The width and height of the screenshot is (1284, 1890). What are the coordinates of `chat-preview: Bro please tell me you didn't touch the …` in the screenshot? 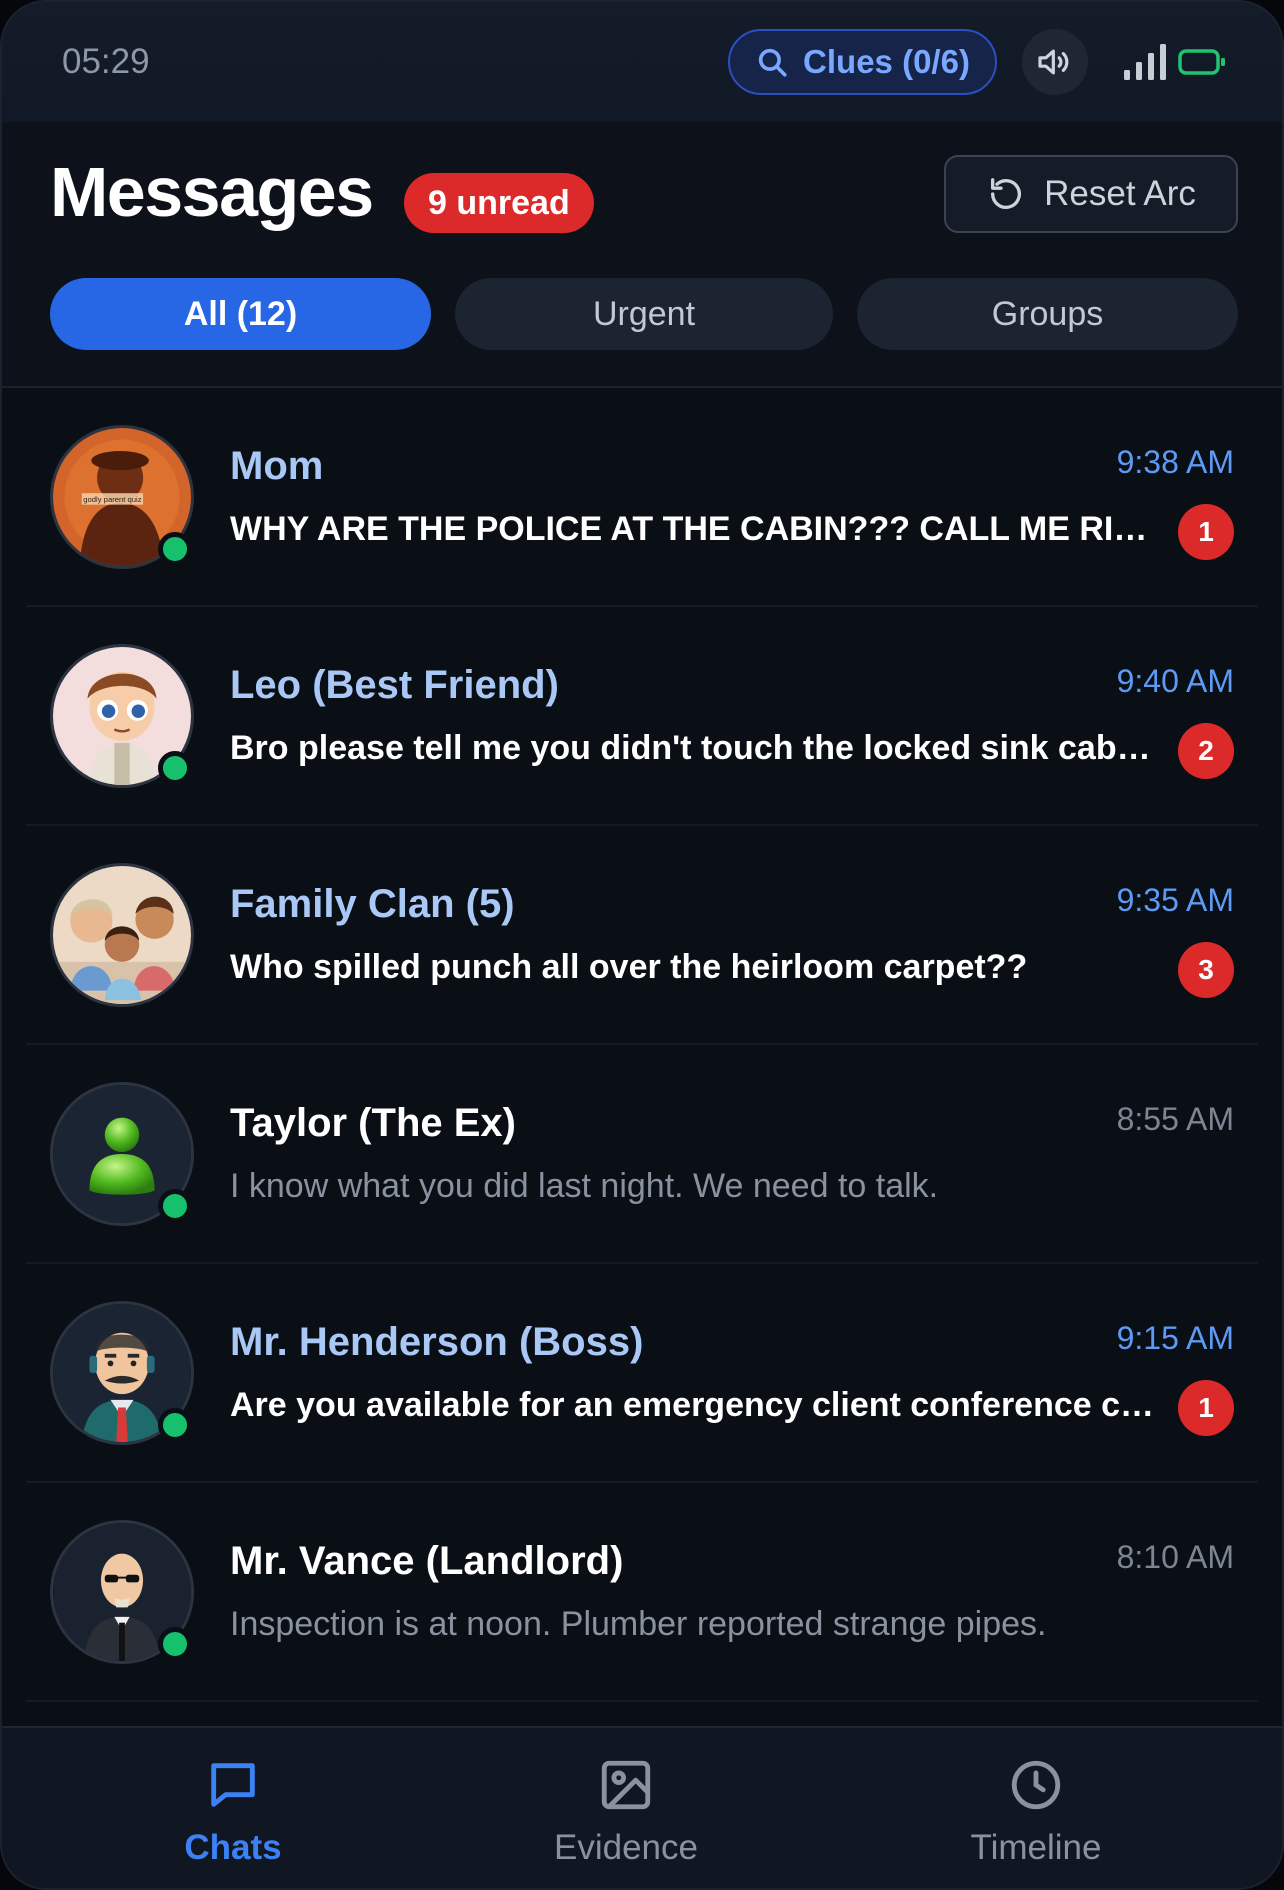 It's located at (693, 748).